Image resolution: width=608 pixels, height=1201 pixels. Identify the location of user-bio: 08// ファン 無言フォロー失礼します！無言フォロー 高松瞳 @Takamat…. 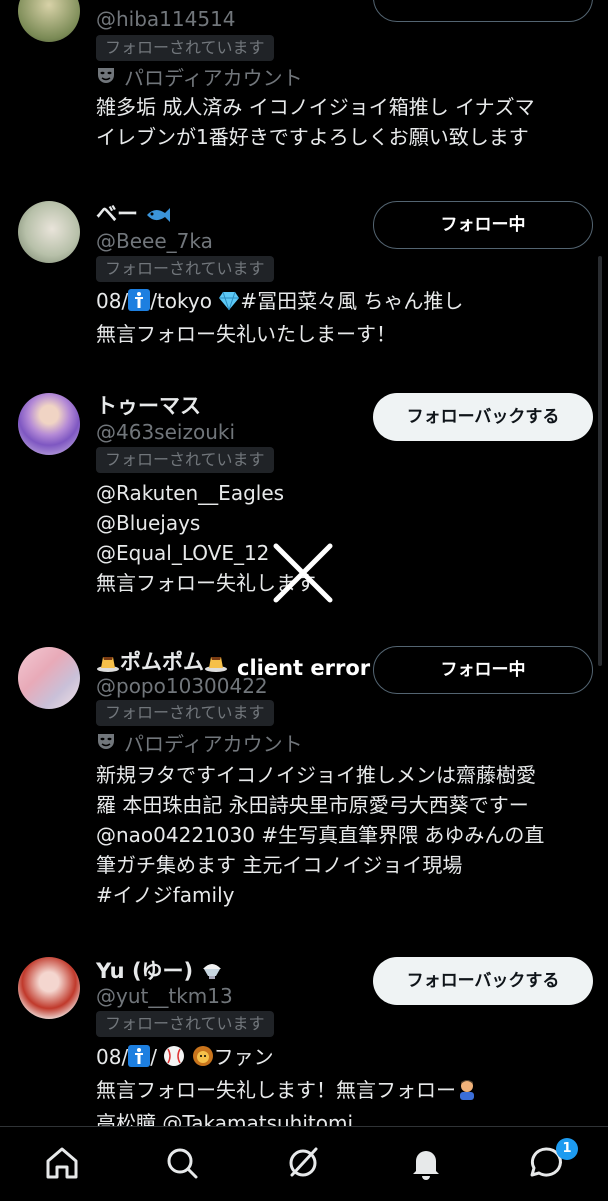
(343, 1090).